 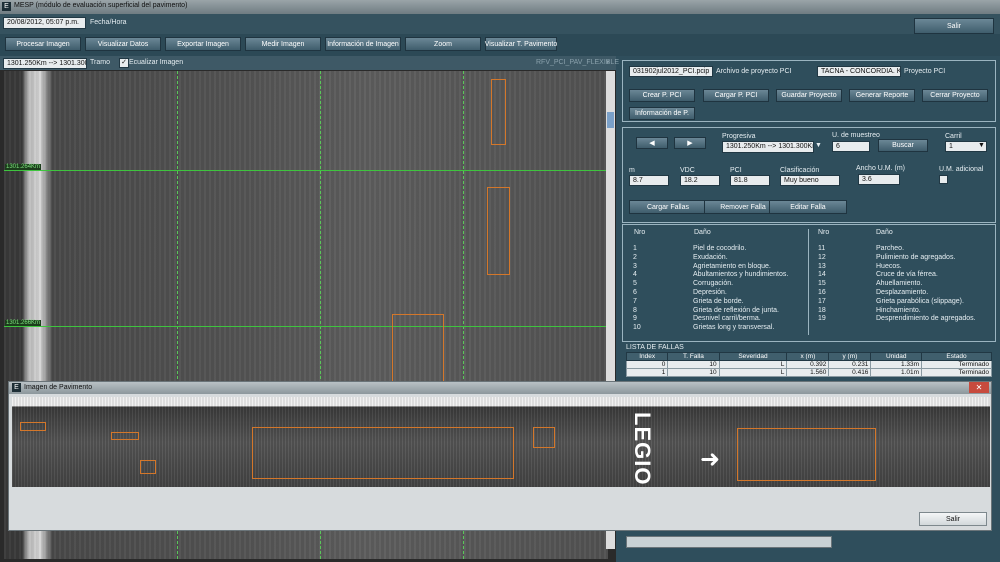 I want to click on close-project-button: Cerrar Proyecto, so click(x=955, y=95).